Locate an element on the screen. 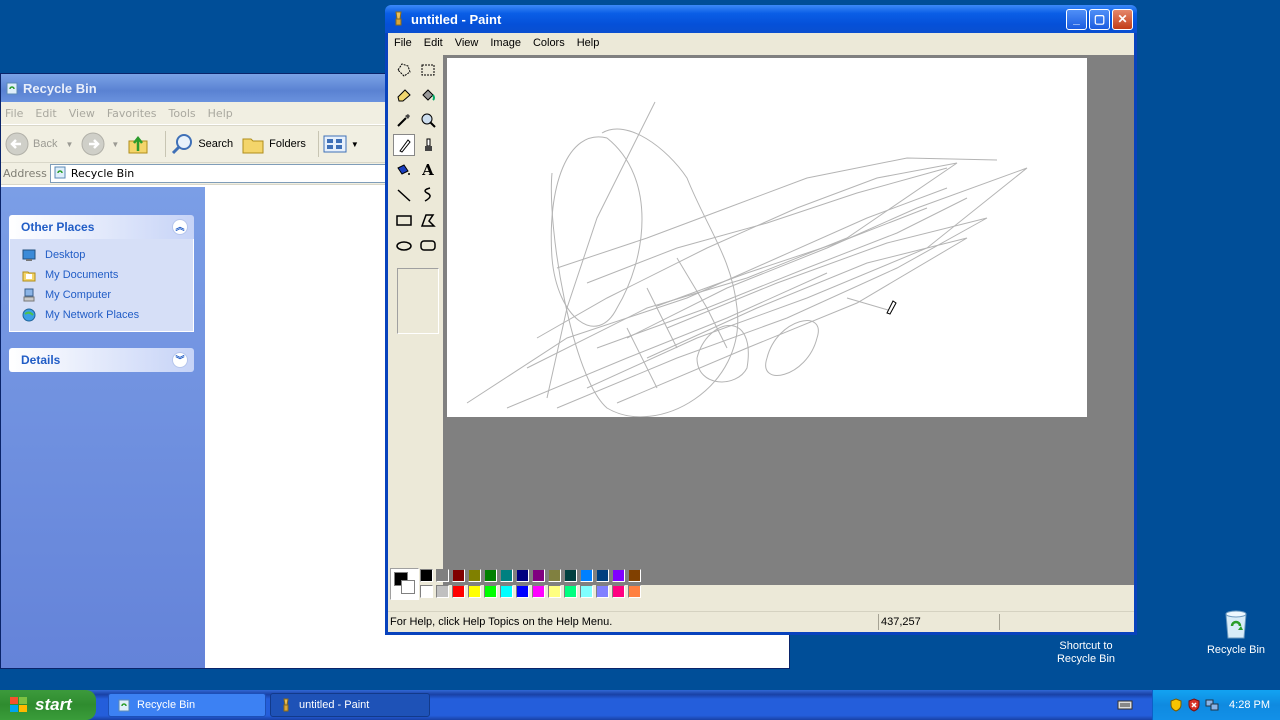 The image size is (1280, 720). close-button: ✕ is located at coordinates (1122, 19).